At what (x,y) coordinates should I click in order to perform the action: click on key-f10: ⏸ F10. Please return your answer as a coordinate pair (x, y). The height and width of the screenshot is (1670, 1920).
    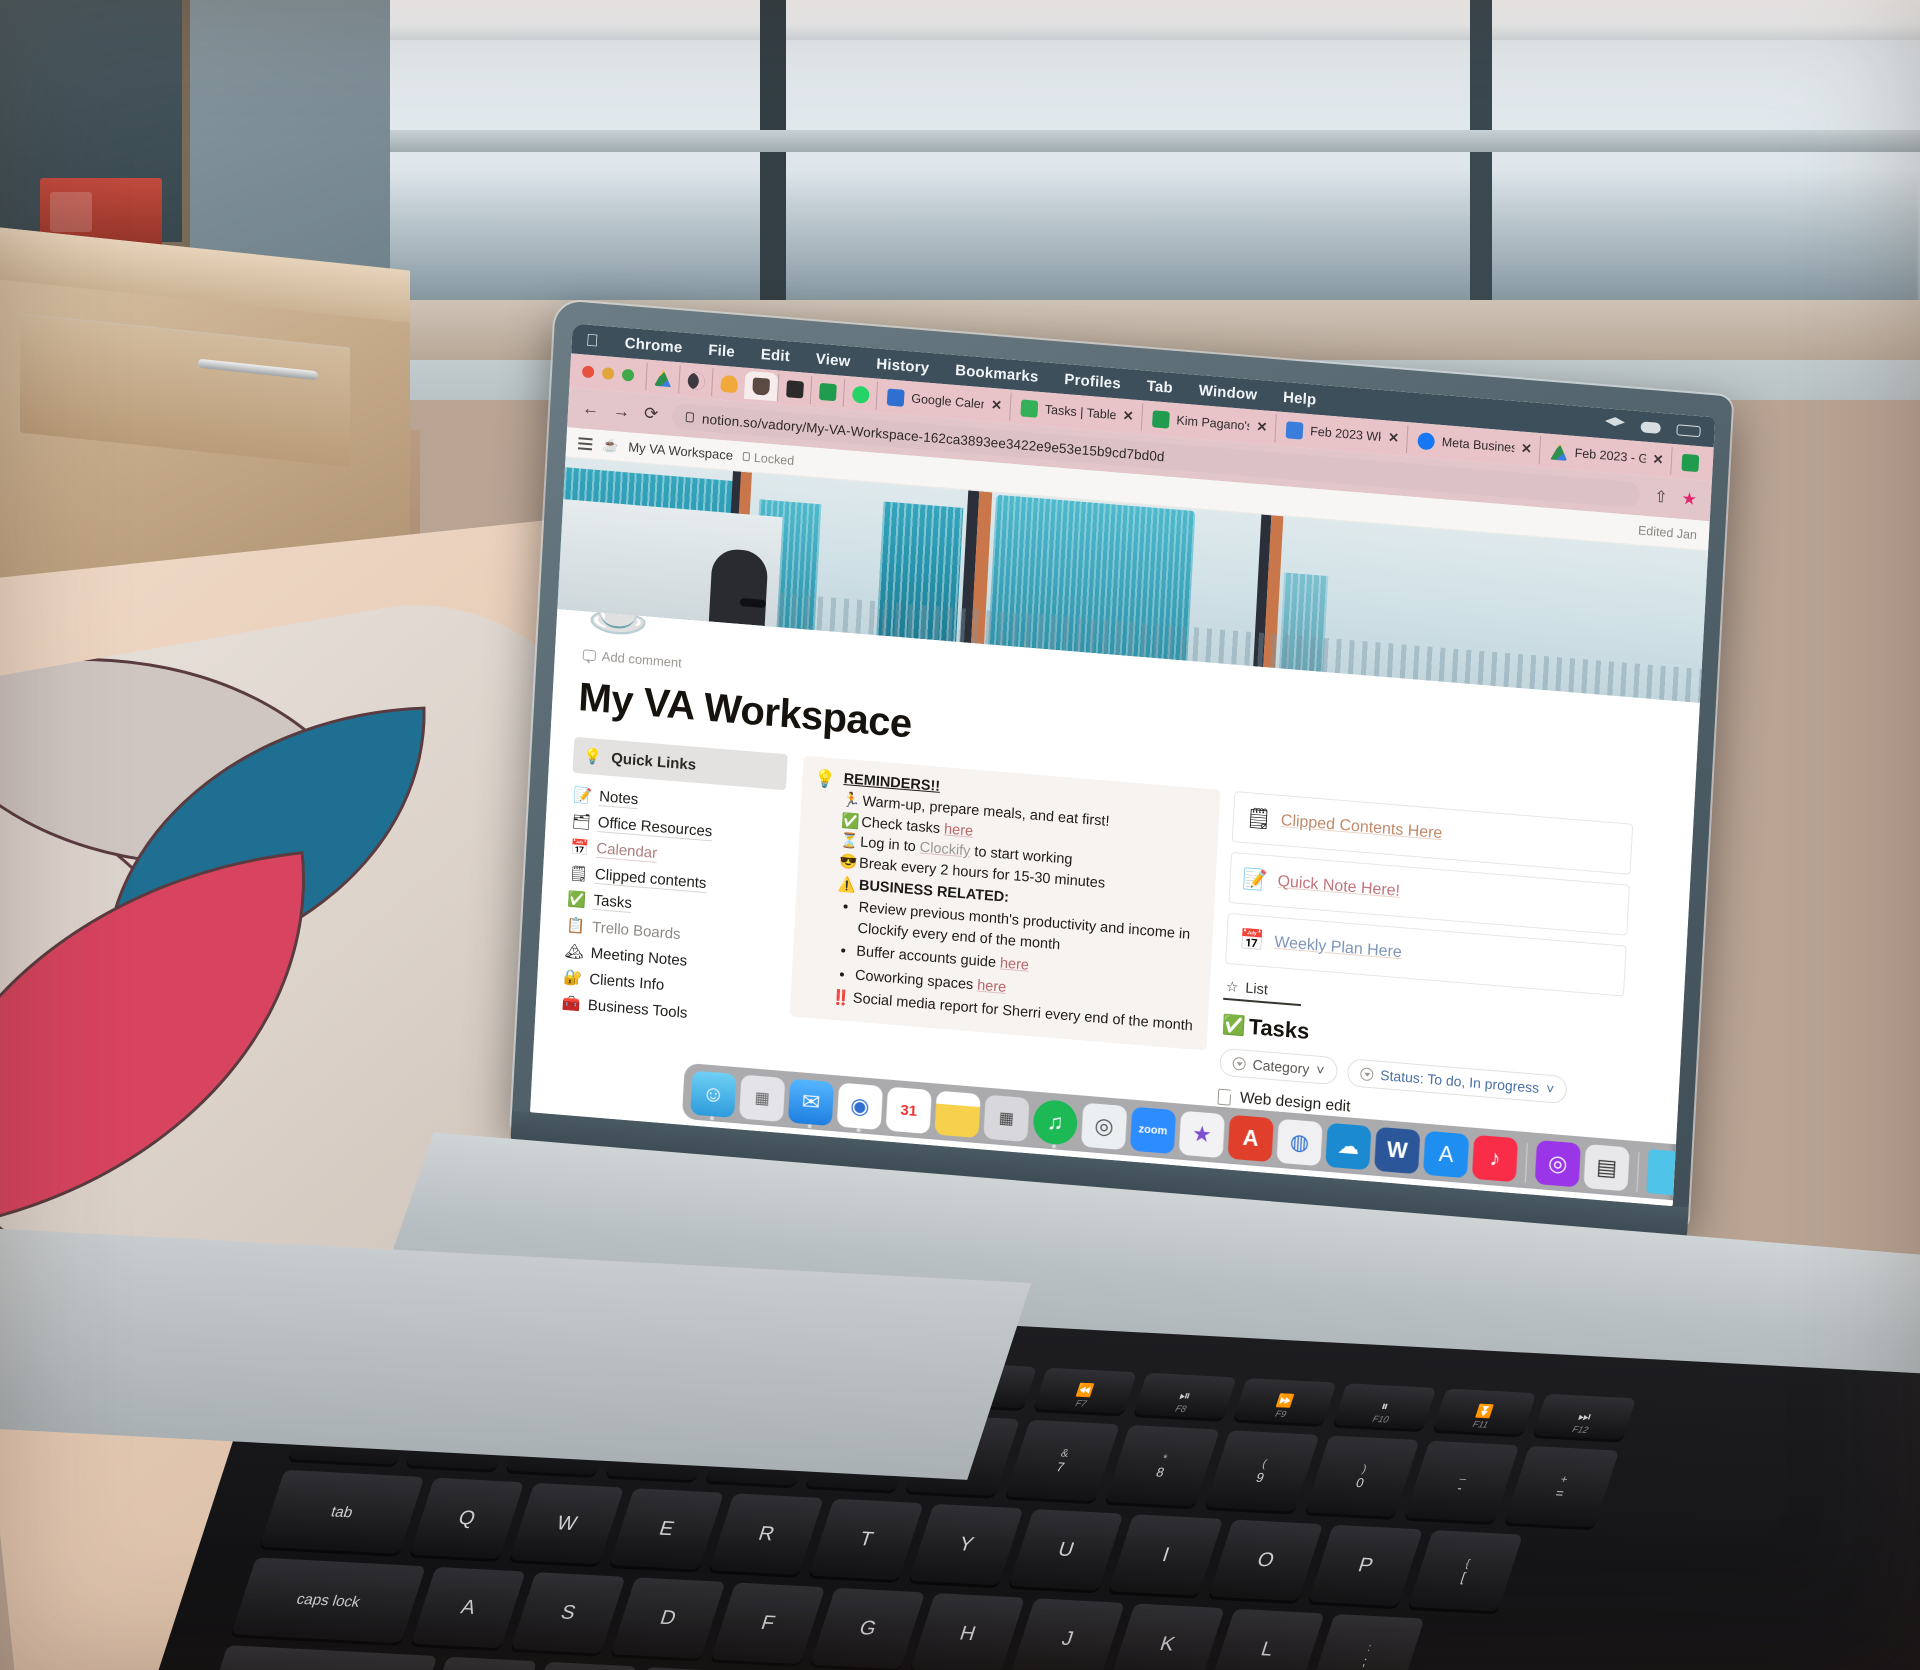
    Looking at the image, I should click on (1385, 1406).